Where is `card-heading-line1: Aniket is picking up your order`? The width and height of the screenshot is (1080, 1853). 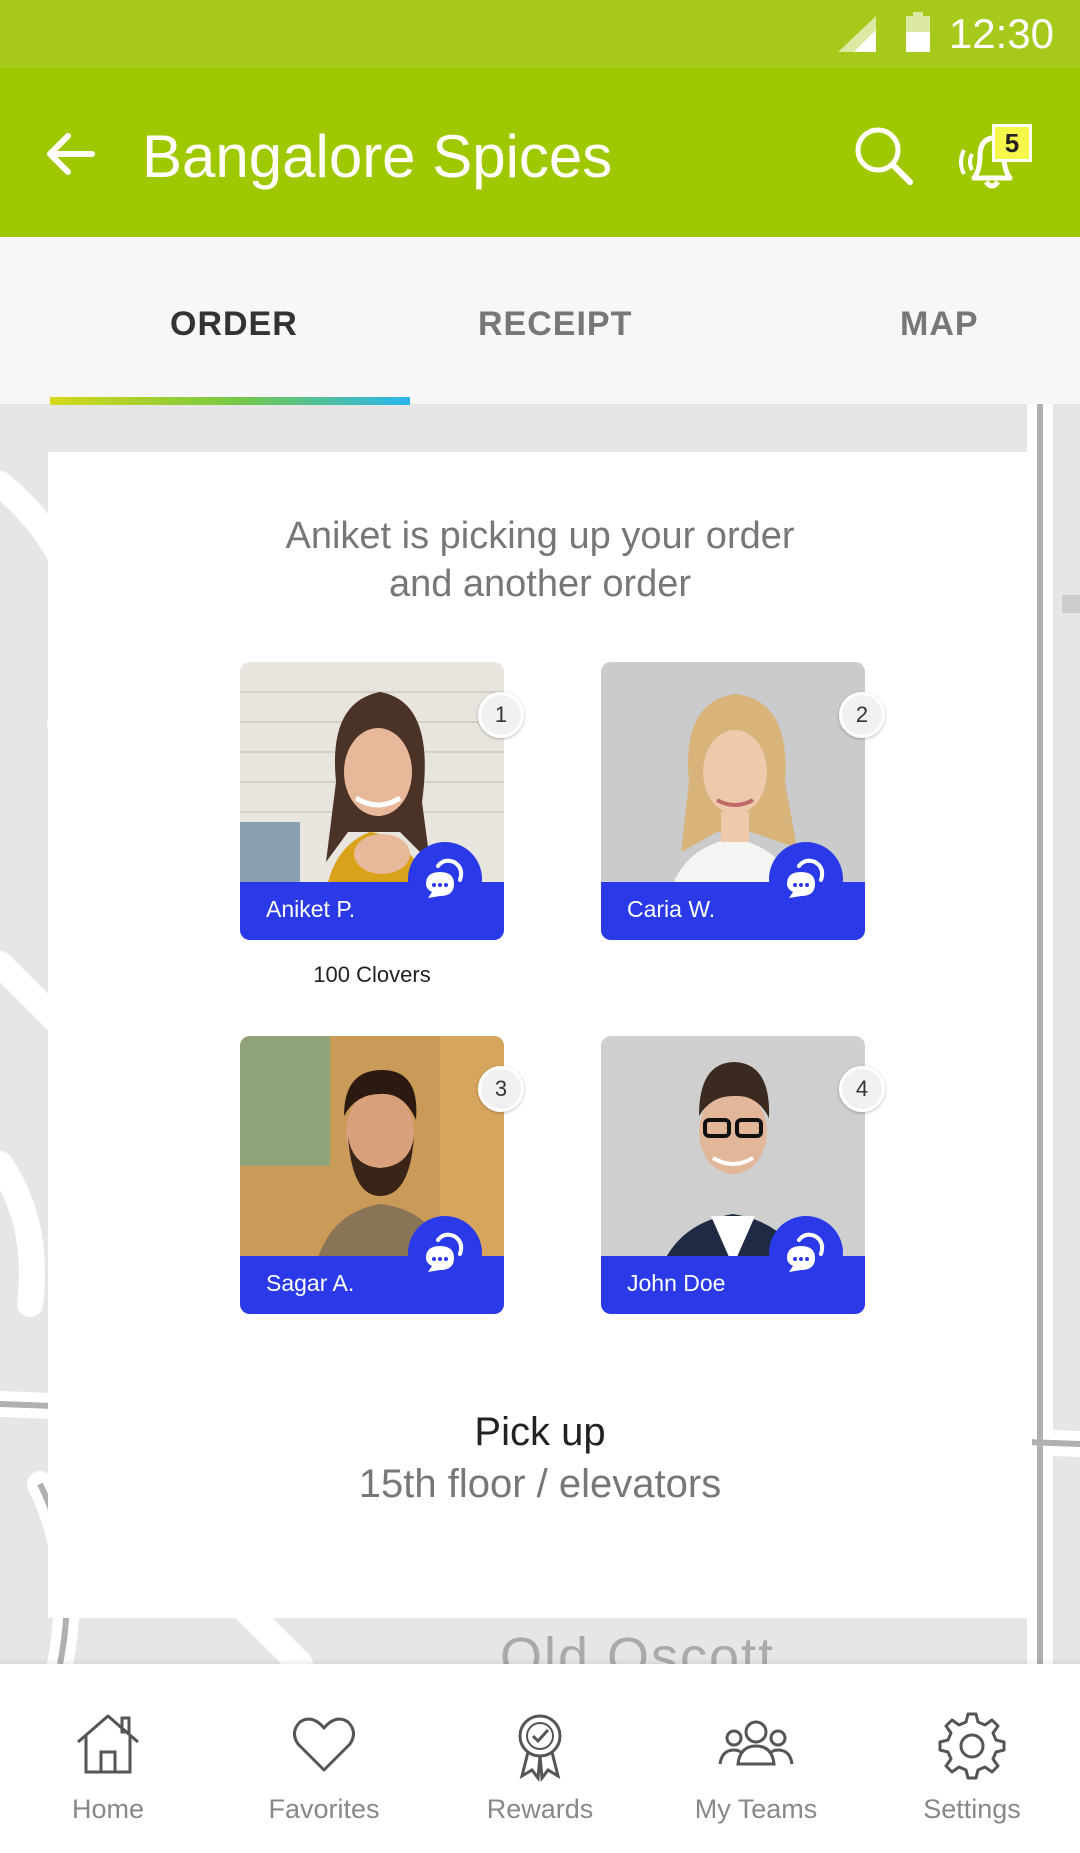 card-heading-line1: Aniket is picking up your order is located at coordinates (540, 536).